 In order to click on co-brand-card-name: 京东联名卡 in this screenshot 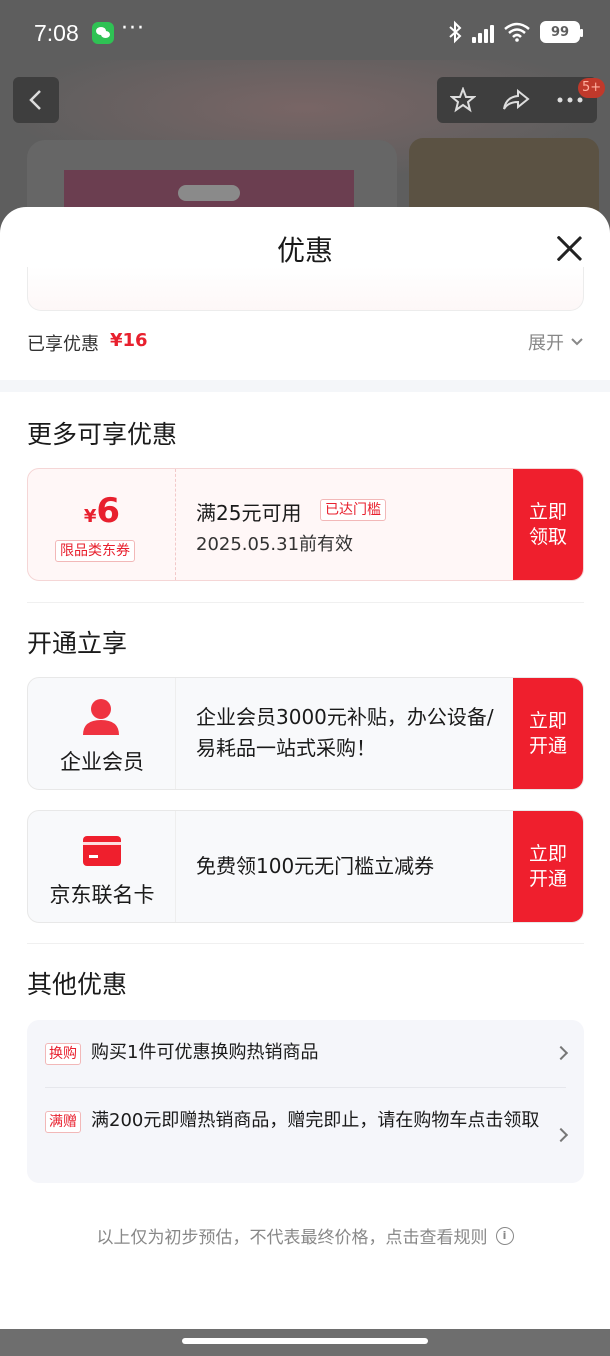, I will do `click(102, 895)`.